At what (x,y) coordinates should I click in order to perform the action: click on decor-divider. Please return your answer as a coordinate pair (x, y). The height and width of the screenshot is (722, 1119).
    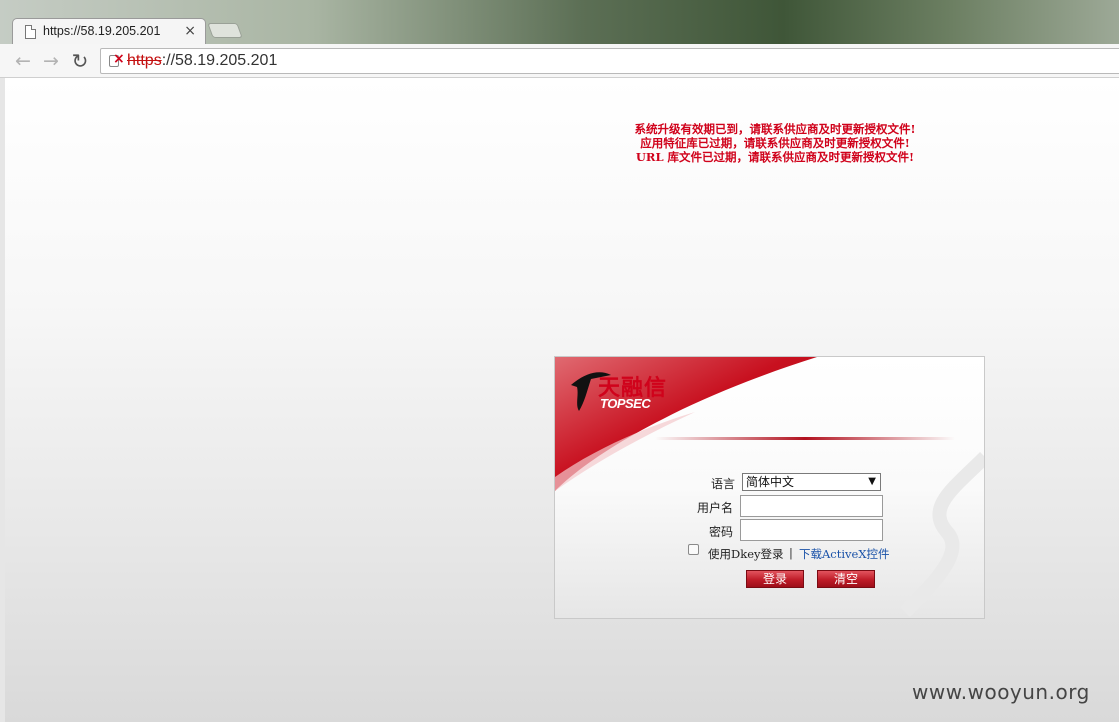
    Looking at the image, I should click on (805, 438).